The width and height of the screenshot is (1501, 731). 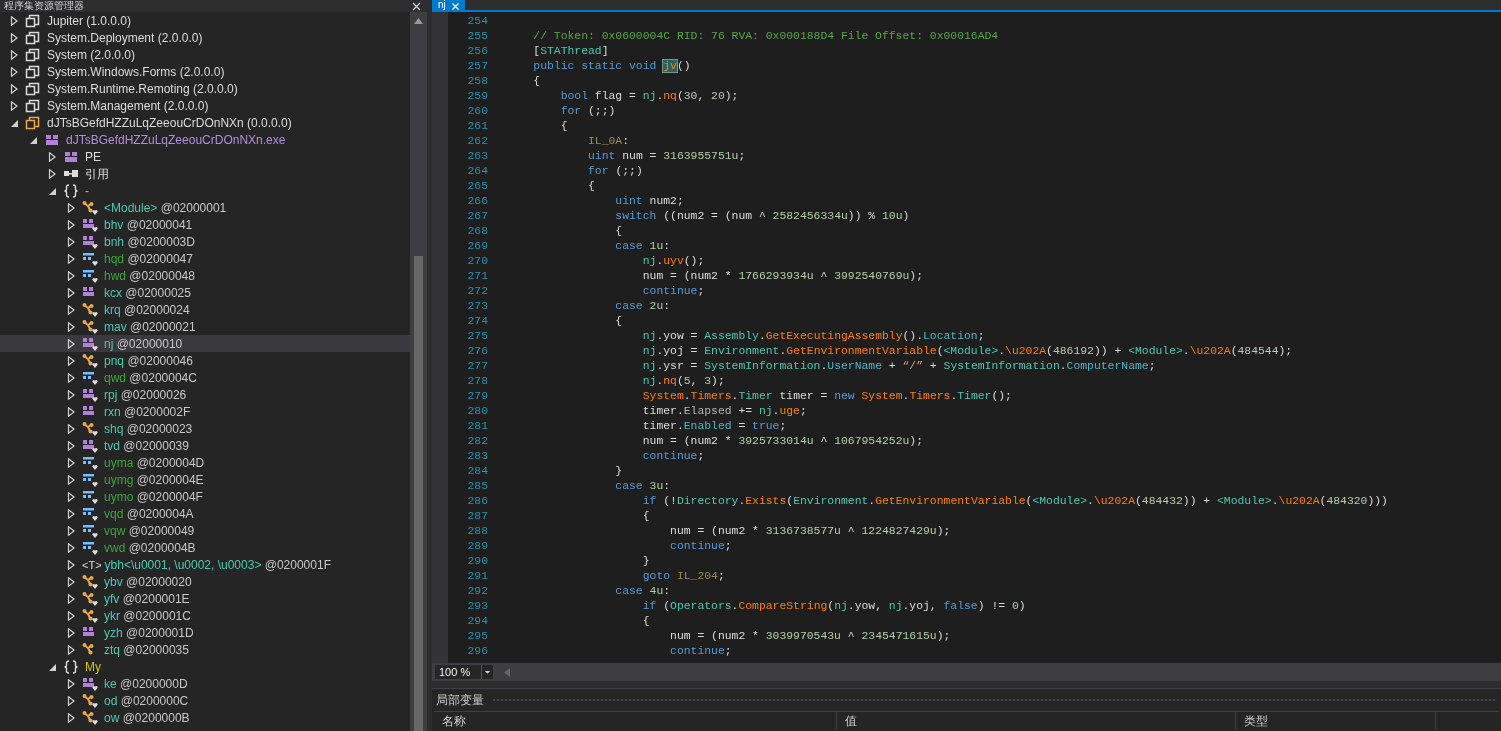 What do you see at coordinates (967, 351) in the screenshot?
I see `code-line: nj.yoj = Environment.GetEnvironmentVariable(<Module>.\u202A(486192)) + <Module>.\u202A(484544);` at bounding box center [967, 351].